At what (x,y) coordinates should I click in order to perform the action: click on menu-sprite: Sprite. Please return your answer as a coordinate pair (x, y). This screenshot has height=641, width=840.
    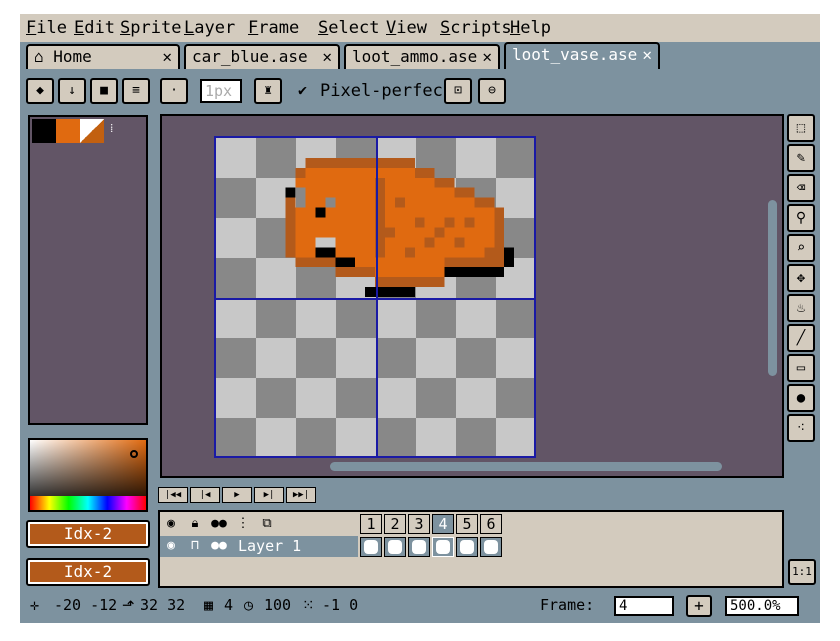
    Looking at the image, I should click on (150, 28).